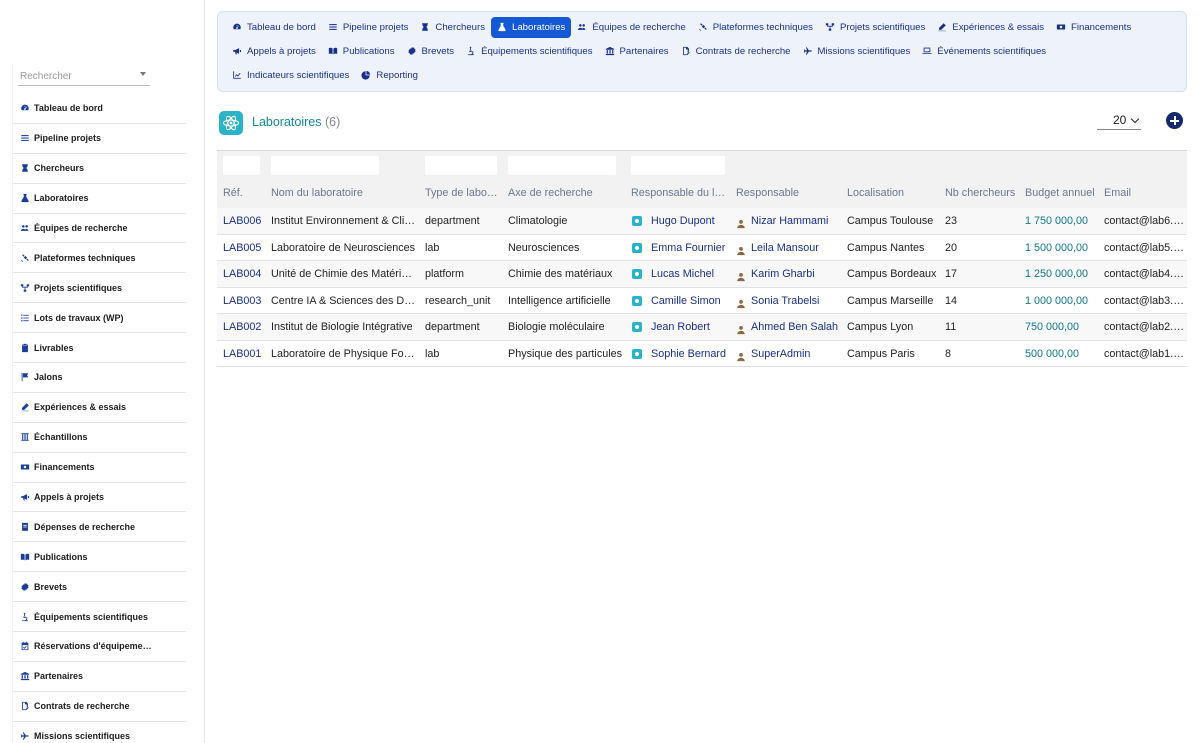  I want to click on search-input, so click(75, 76).